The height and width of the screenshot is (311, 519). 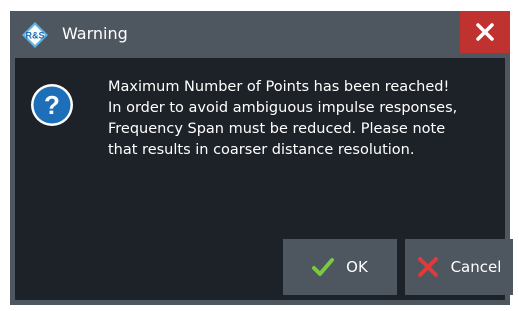 I want to click on question-icon: ?, so click(x=52, y=105).